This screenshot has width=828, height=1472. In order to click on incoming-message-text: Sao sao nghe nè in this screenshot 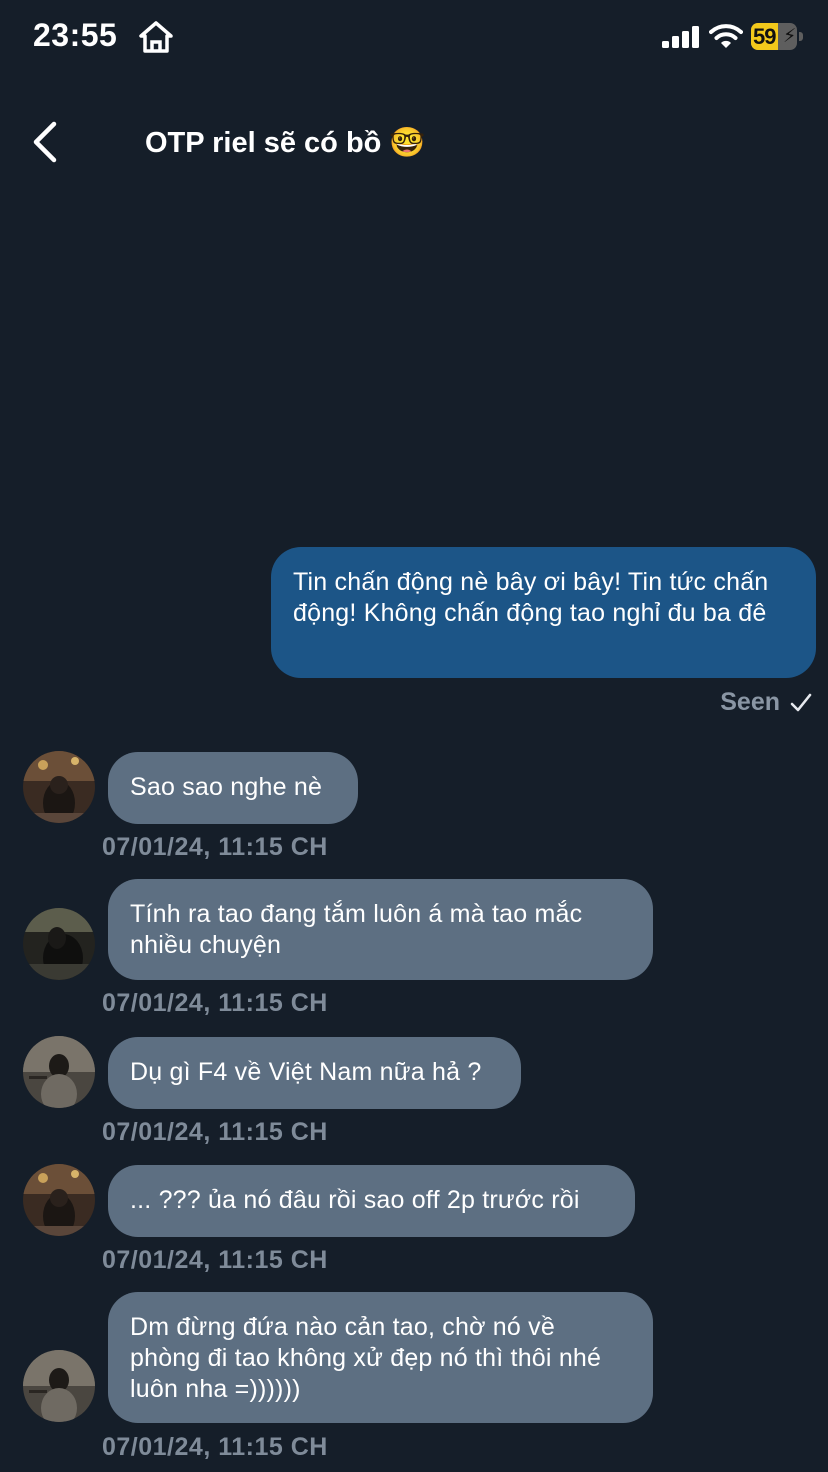, I will do `click(226, 787)`.